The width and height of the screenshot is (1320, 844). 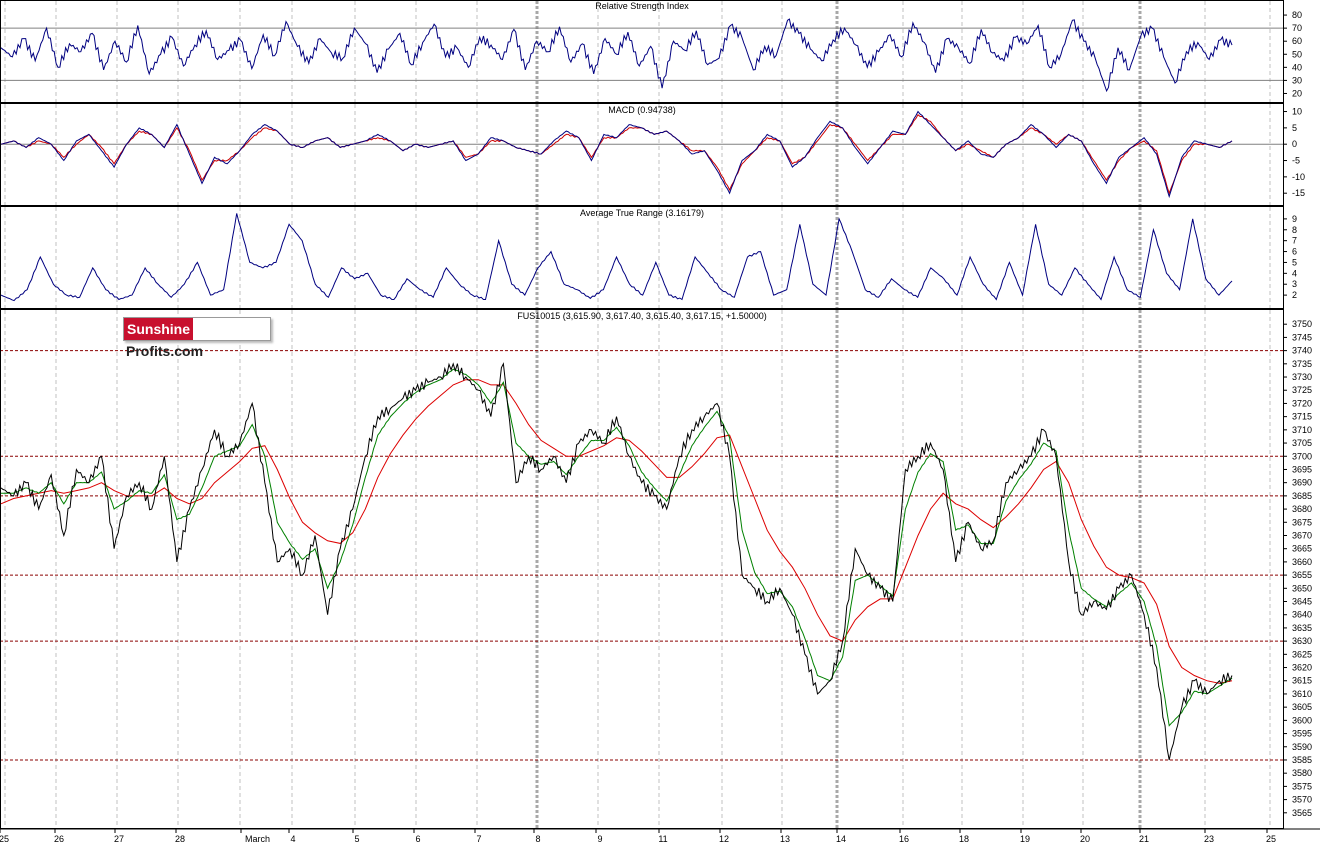 What do you see at coordinates (642, 6) in the screenshot?
I see `rsi-title: Relative Strength Index` at bounding box center [642, 6].